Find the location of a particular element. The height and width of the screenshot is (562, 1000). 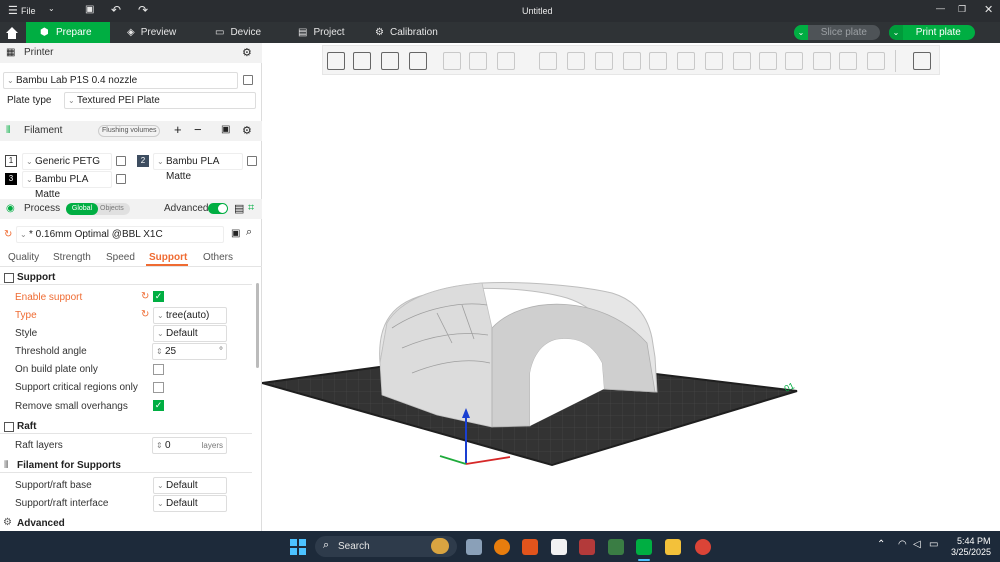

flushing-volumes-button: Flushing volumes is located at coordinates (129, 131).